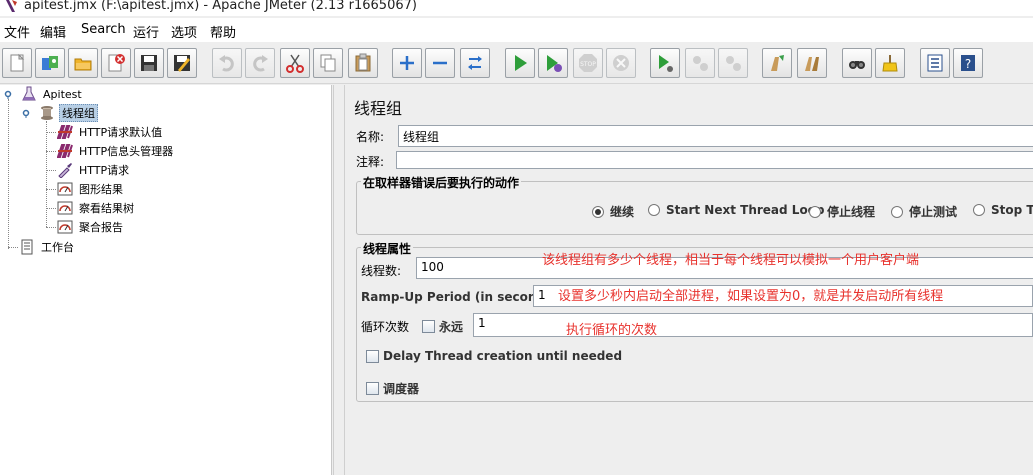 The width and height of the screenshot is (1033, 475). I want to click on radio-continue: 继续, so click(613, 211).